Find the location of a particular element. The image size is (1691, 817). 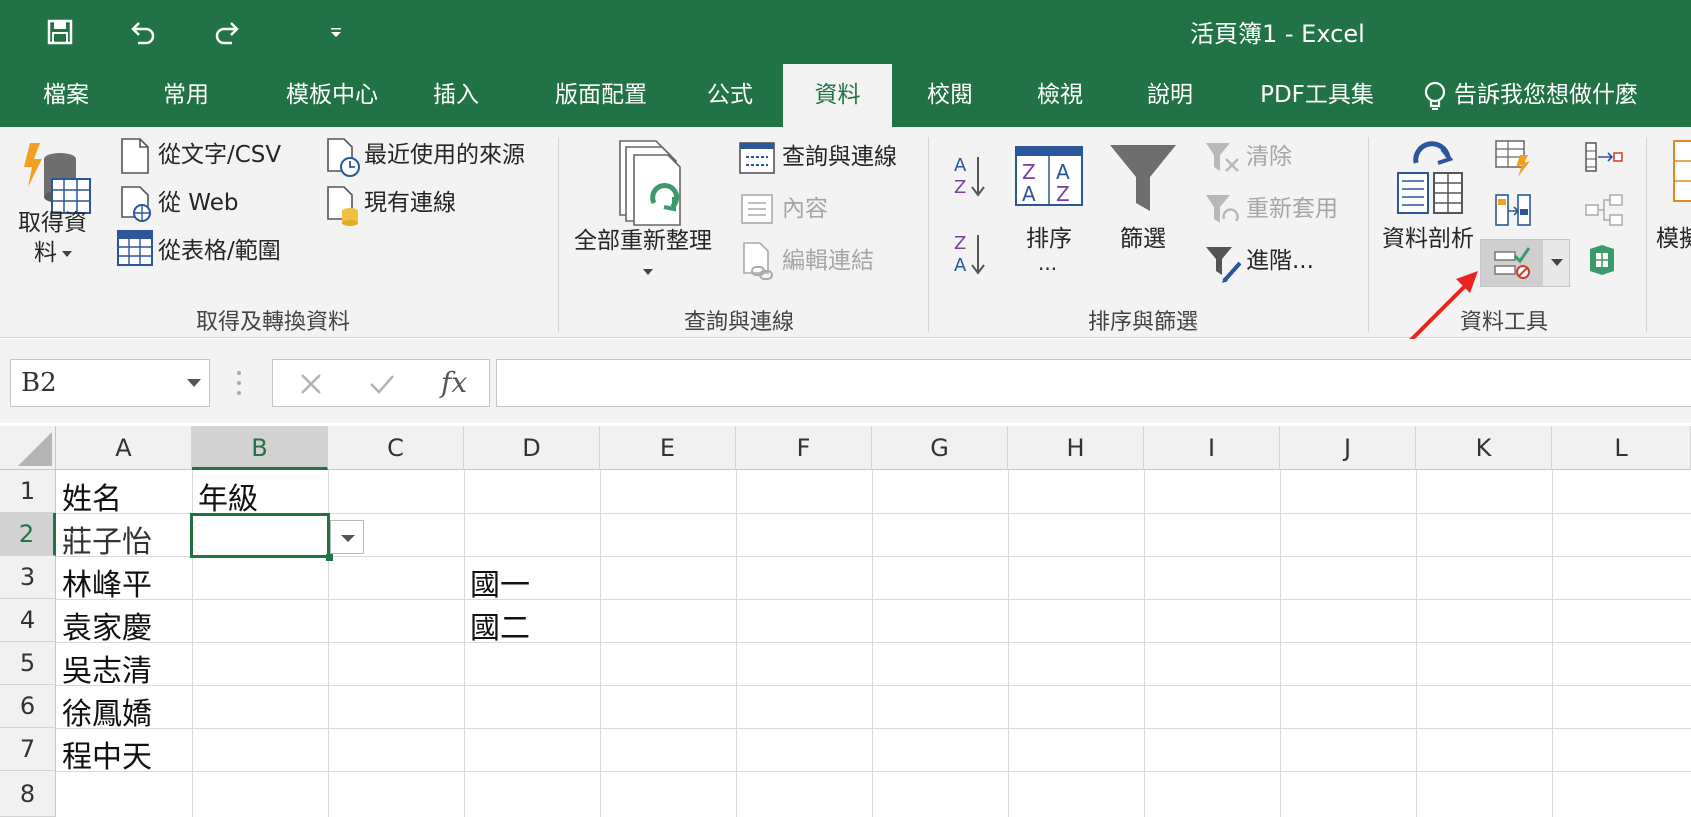

formula-buttons: fx is located at coordinates (381, 383).